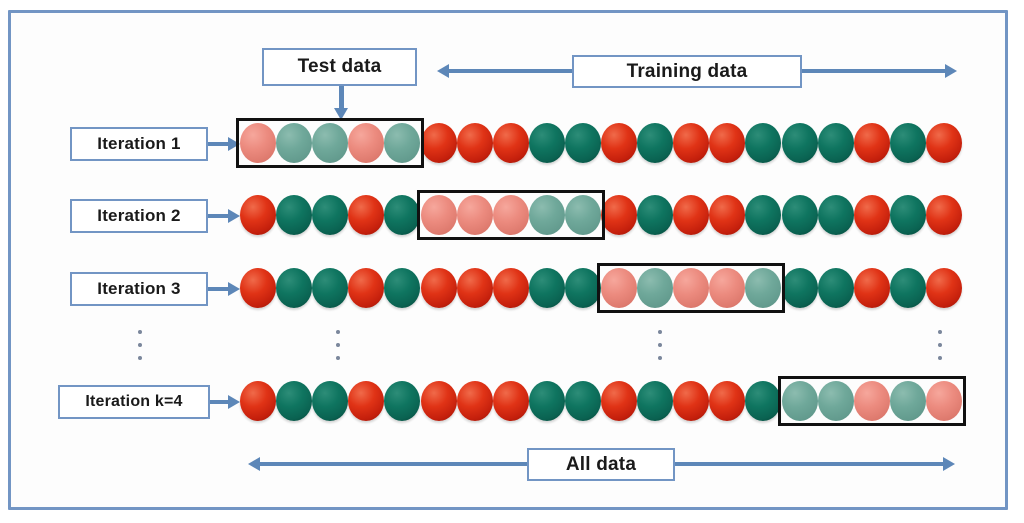  I want to click on iteration-label-2: Iteration 2, so click(139, 216).